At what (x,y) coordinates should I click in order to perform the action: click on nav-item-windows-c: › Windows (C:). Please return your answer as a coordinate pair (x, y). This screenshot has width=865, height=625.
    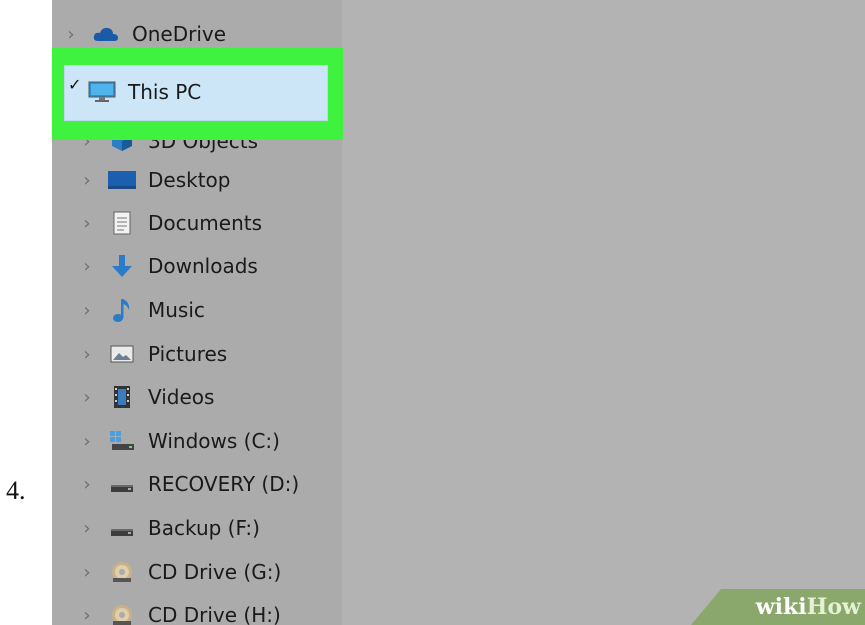
    Looking at the image, I should click on (180, 441).